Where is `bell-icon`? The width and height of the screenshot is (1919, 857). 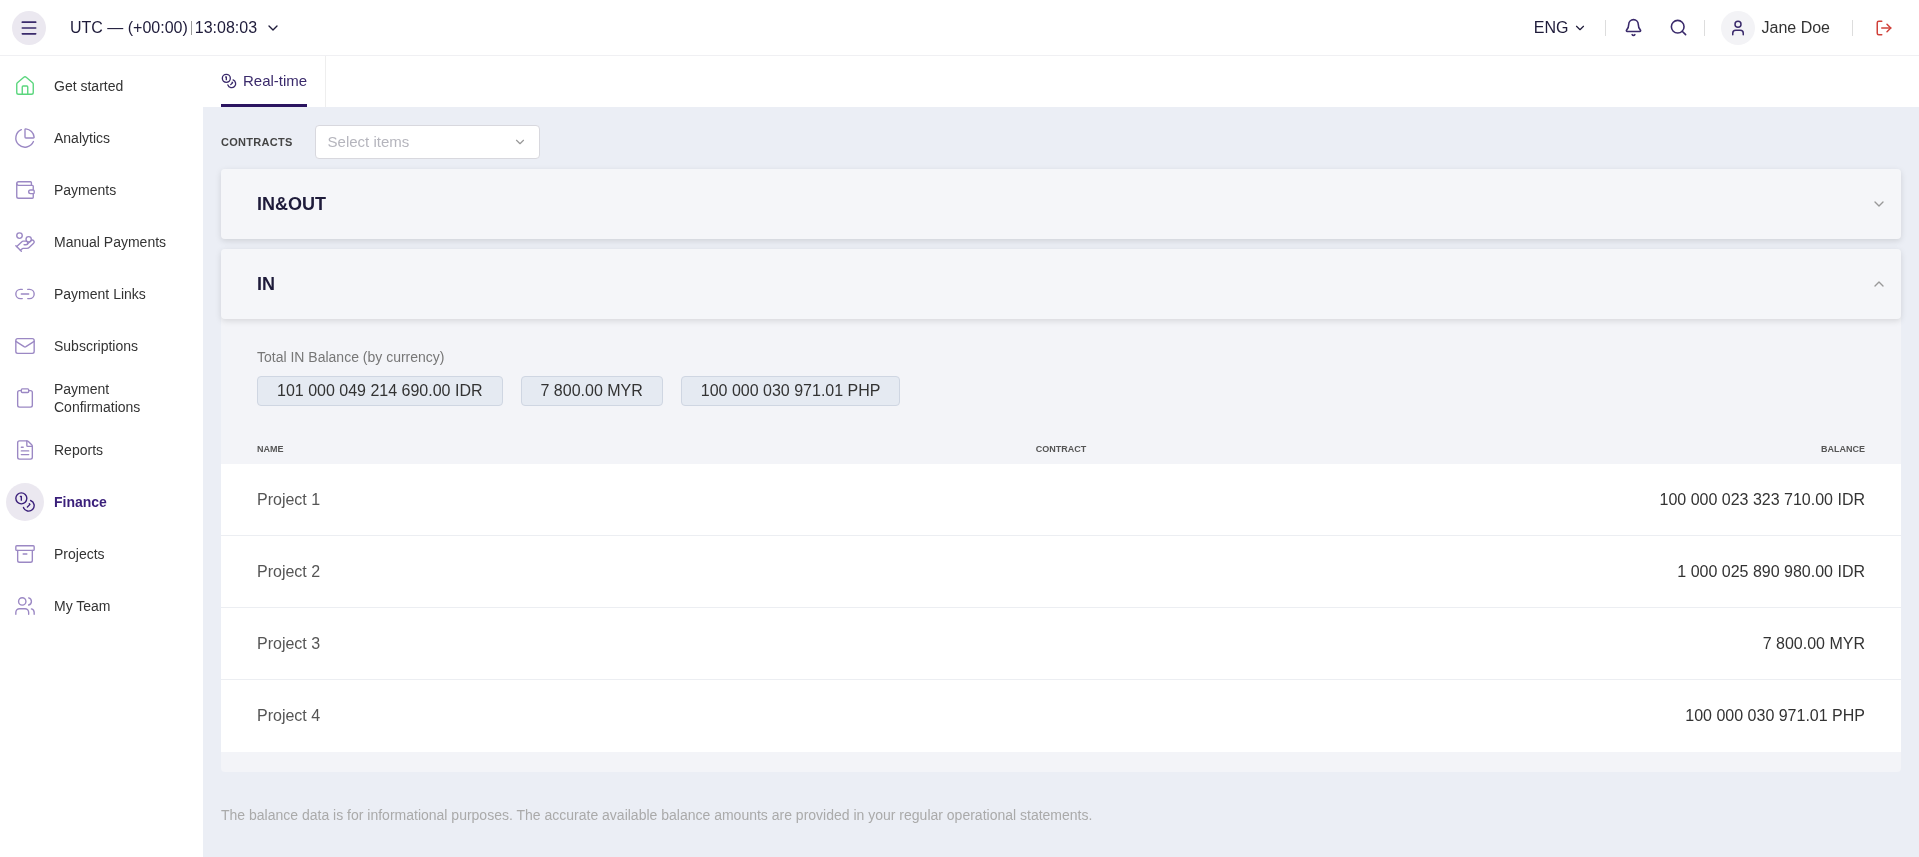 bell-icon is located at coordinates (1633, 27).